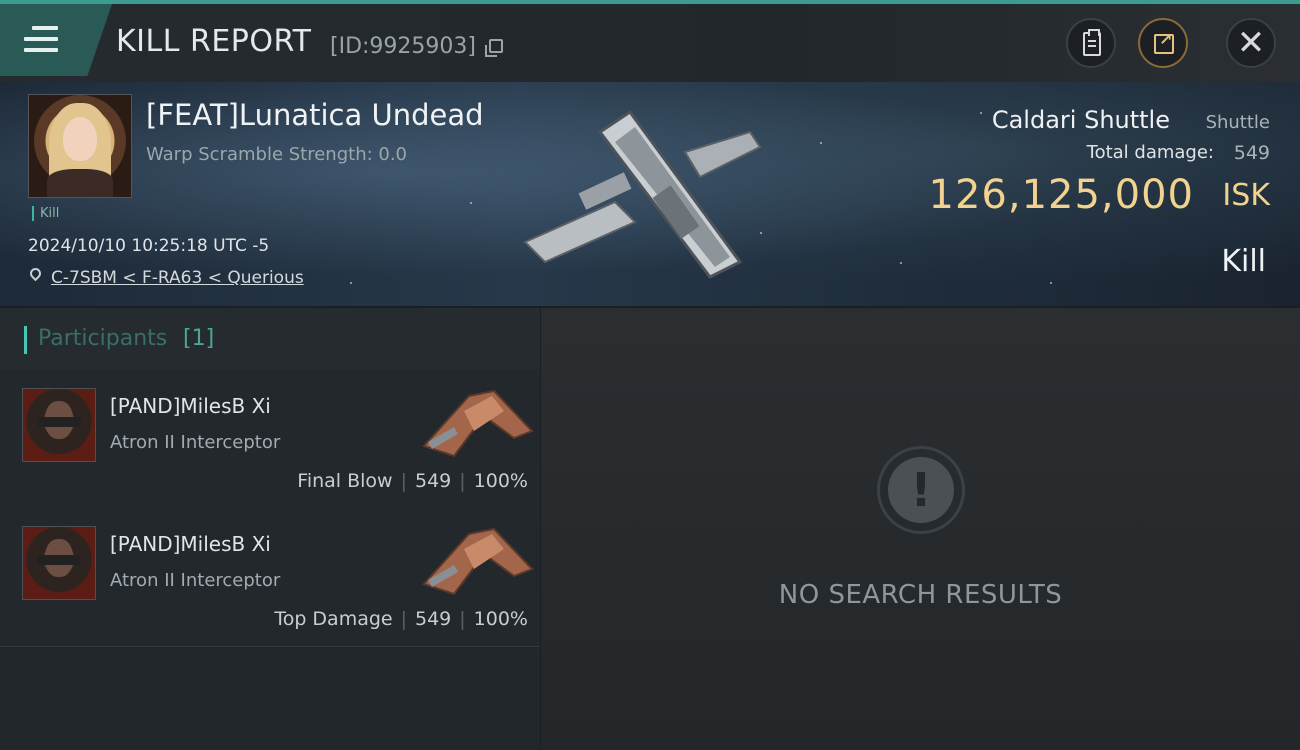 Image resolution: width=1300 pixels, height=750 pixels. Describe the element at coordinates (80, 146) in the screenshot. I see `victim-portrait` at that location.